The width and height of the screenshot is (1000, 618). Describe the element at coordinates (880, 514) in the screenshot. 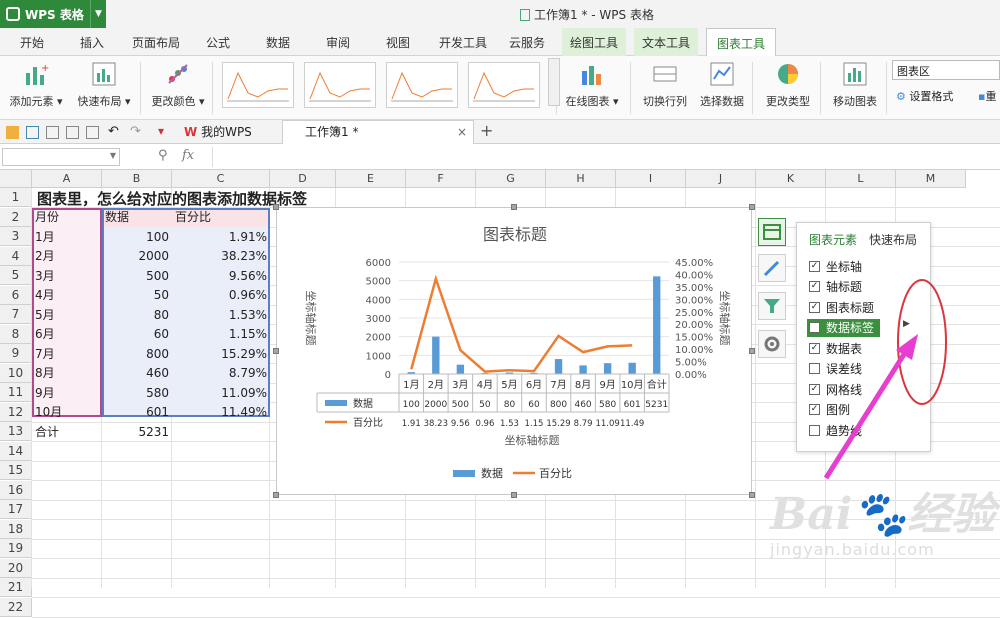

I see `paw-icon: 🐾` at that location.